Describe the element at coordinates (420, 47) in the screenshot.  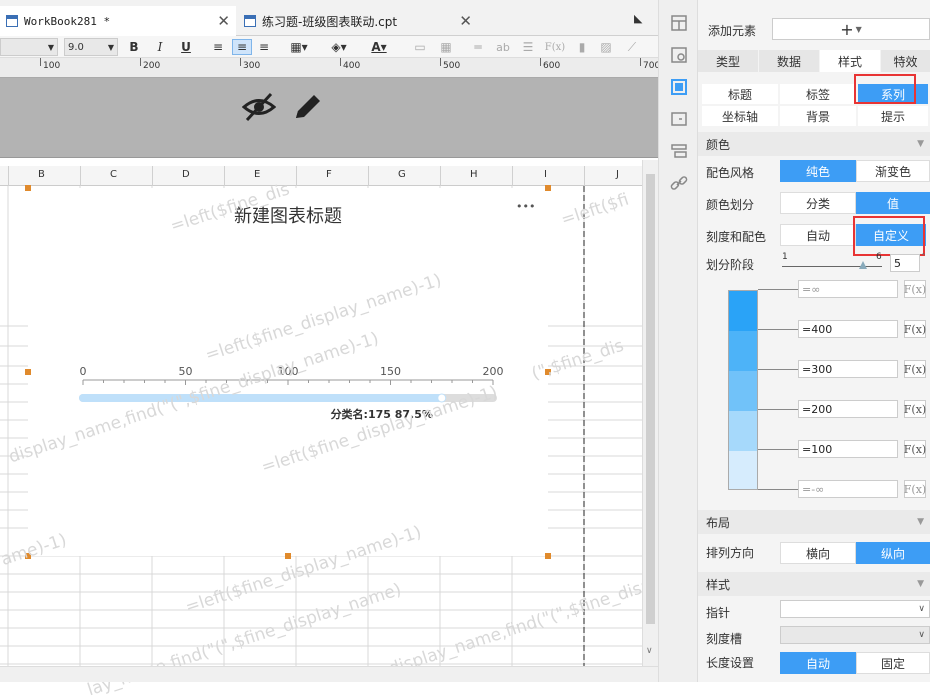
I see `merge-icon: ▭` at that location.